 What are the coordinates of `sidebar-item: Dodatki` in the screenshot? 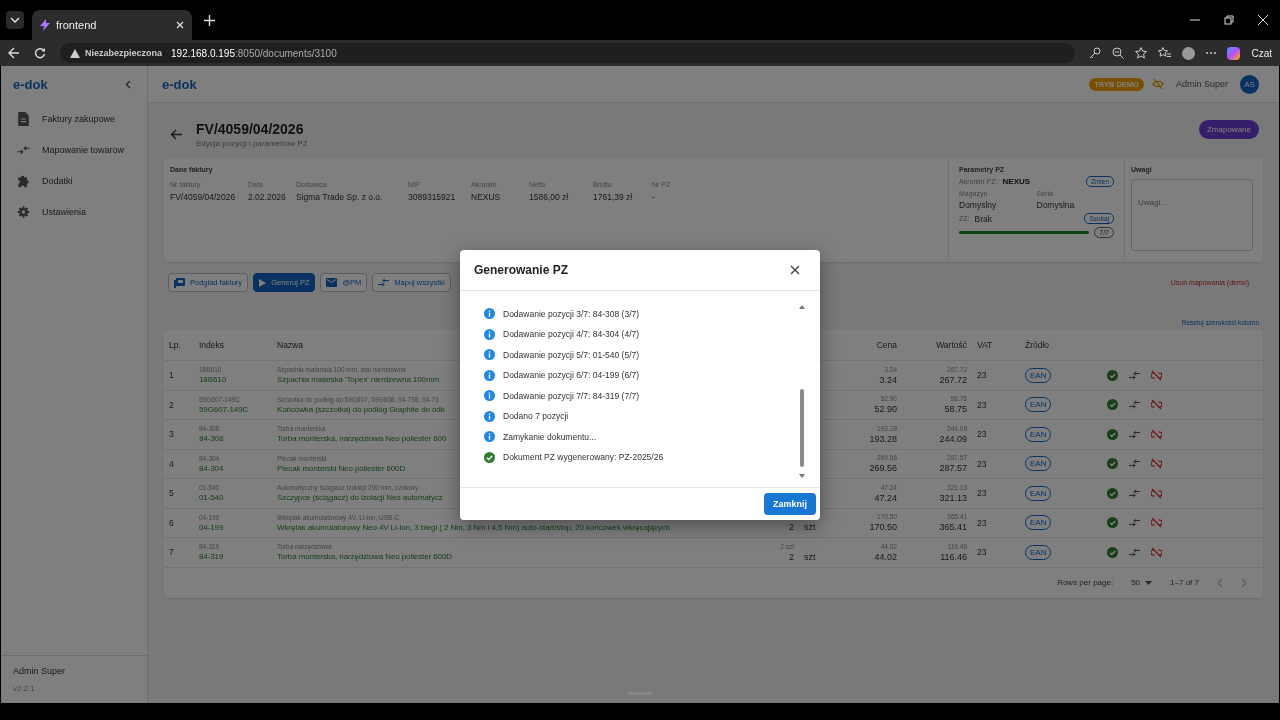 It's located at (74, 181).